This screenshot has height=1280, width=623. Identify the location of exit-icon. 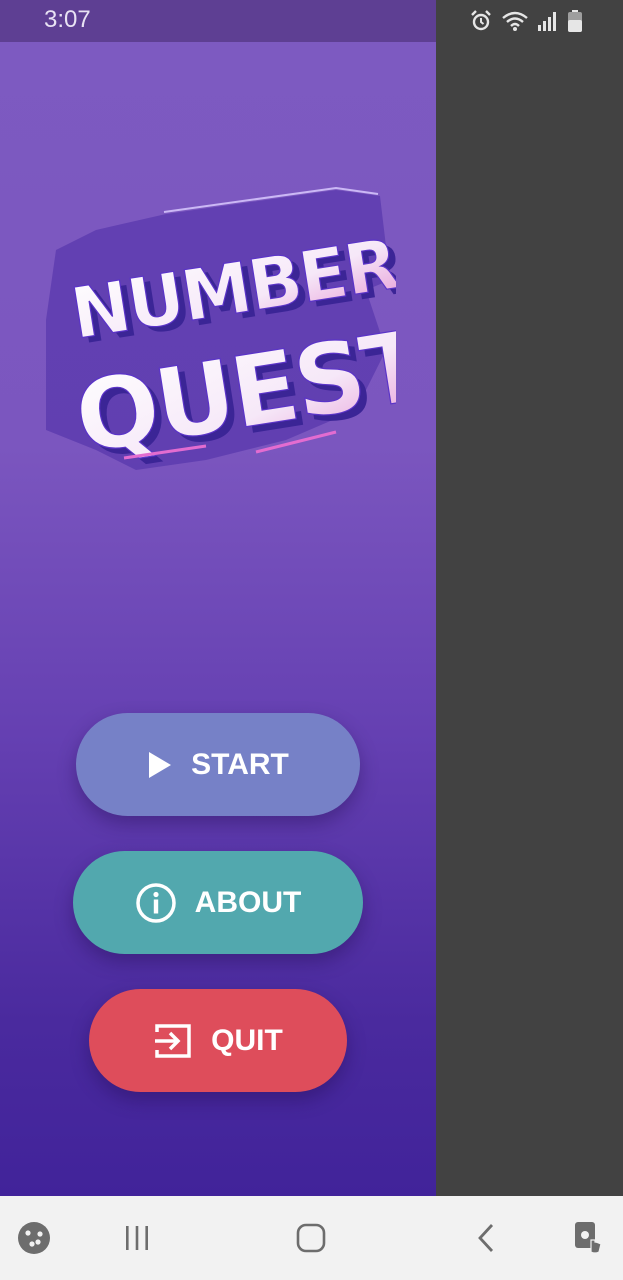
(173, 1041).